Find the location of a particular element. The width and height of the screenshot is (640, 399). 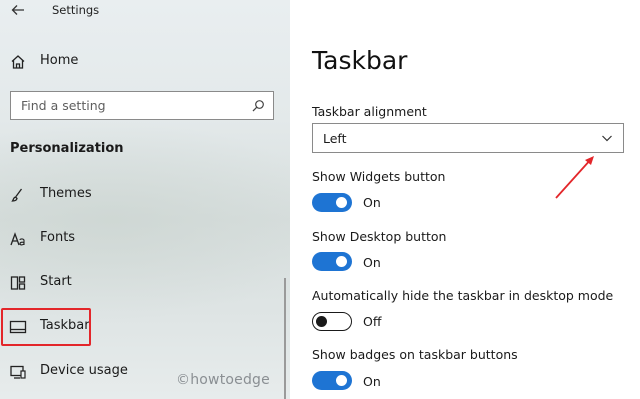

scrollbar is located at coordinates (285, 338).